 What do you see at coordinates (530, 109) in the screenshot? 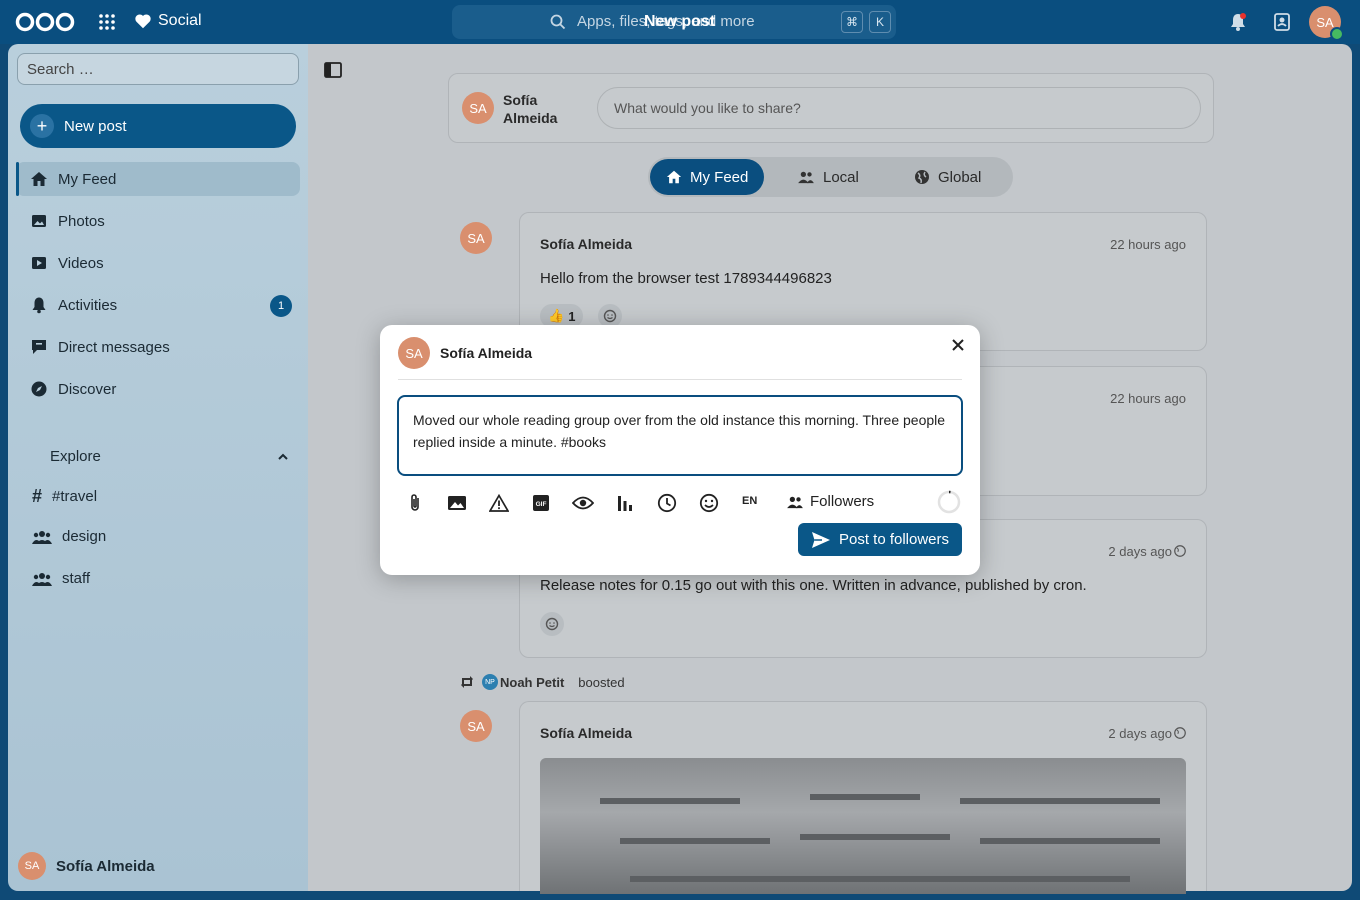
I see `composer-user-name: Sofía Almeida` at bounding box center [530, 109].